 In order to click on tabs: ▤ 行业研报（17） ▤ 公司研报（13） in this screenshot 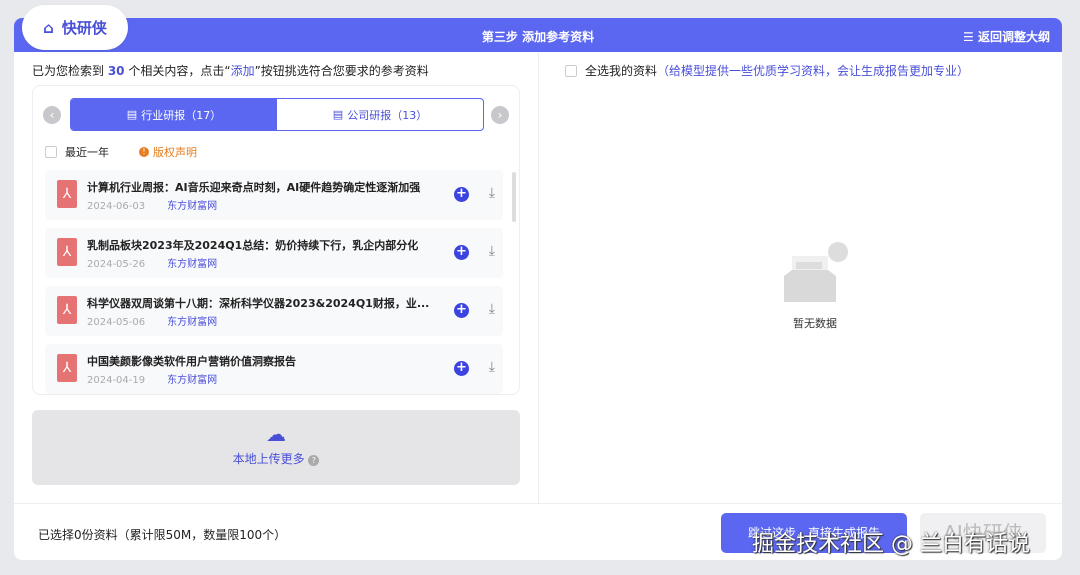, I will do `click(277, 114)`.